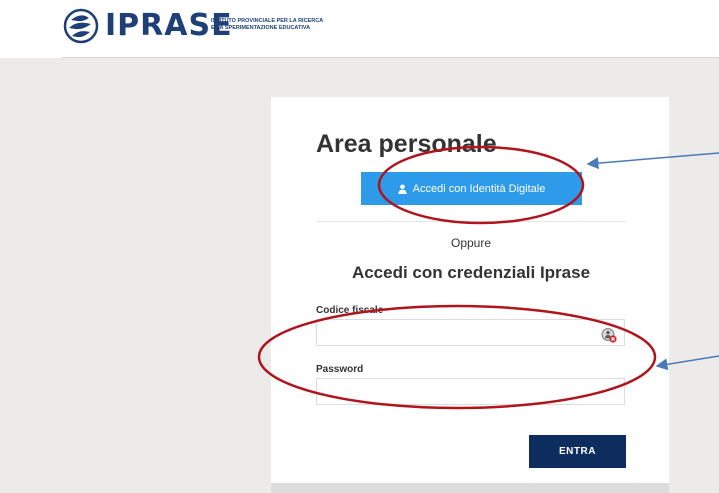  I want to click on identity-card-icon, so click(609, 335).